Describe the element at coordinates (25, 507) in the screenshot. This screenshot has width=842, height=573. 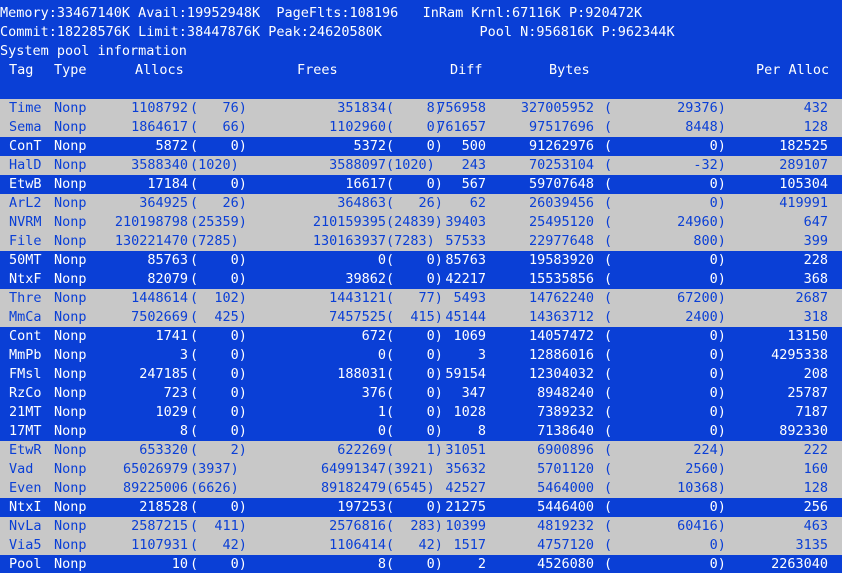
I see `tag-cell: NtxI` at that location.